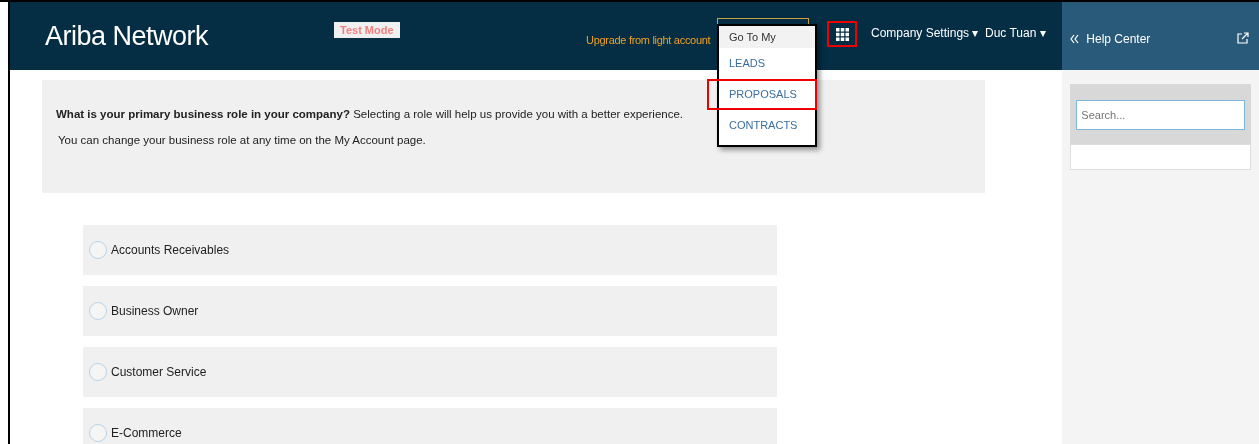 The image size is (1259, 444). I want to click on menu-item: LEADS, so click(762, 63).